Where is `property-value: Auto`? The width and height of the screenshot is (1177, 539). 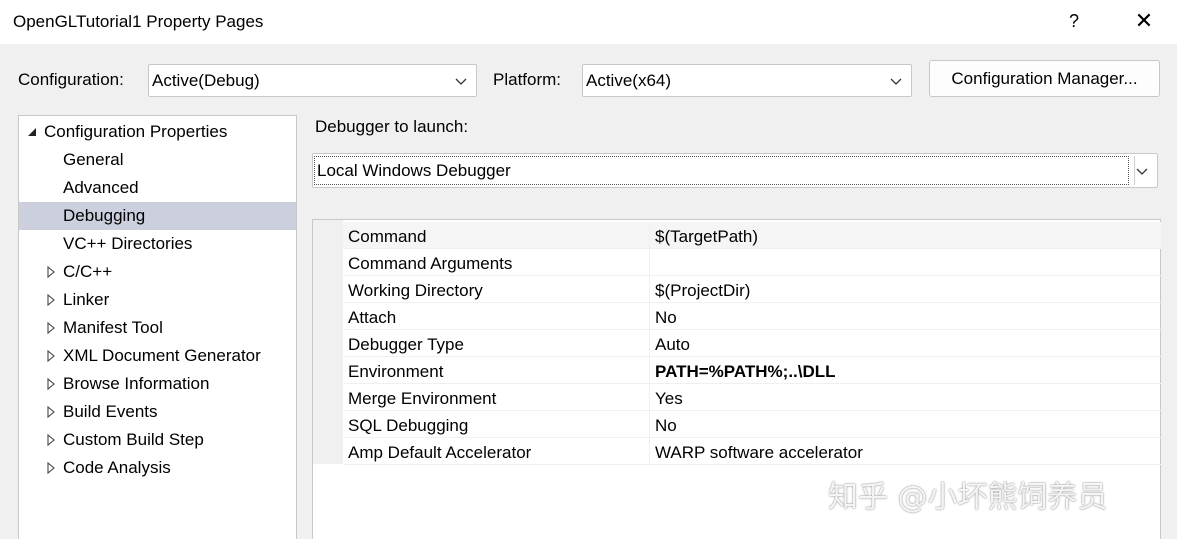 property-value: Auto is located at coordinates (672, 345).